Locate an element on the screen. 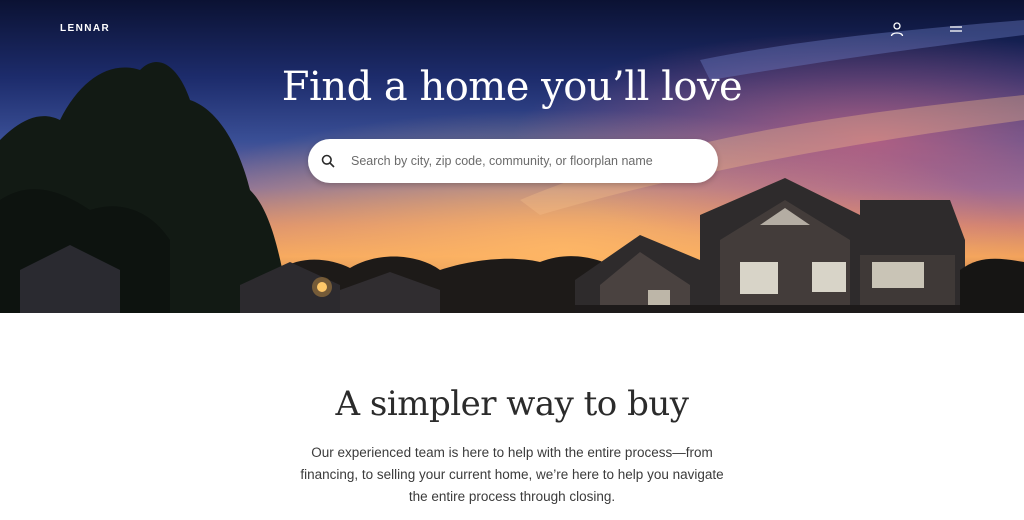 The width and height of the screenshot is (1024, 520). hamburger-menu-icon is located at coordinates (956, 29).